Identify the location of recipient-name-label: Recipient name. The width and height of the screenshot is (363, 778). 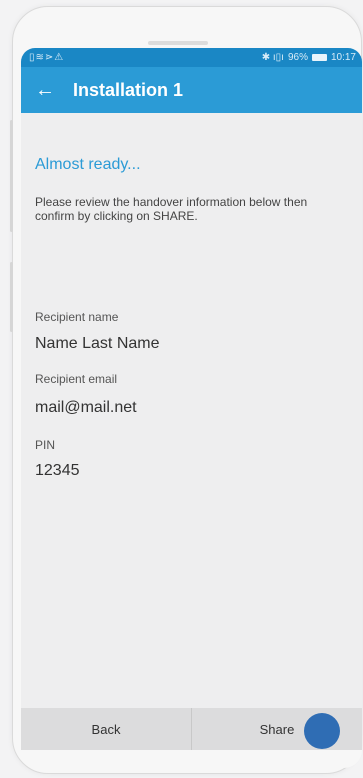
(77, 317).